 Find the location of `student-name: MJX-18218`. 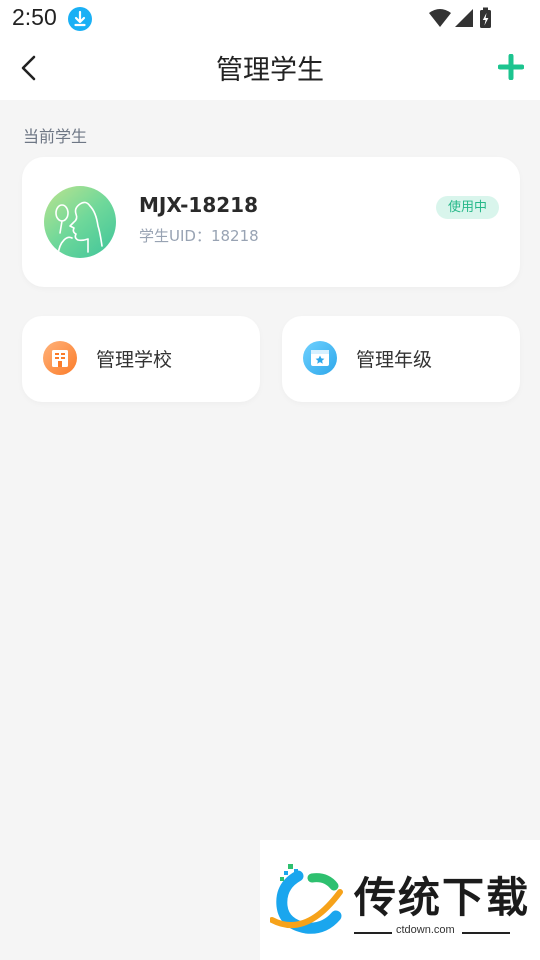

student-name: MJX-18218 is located at coordinates (199, 205).